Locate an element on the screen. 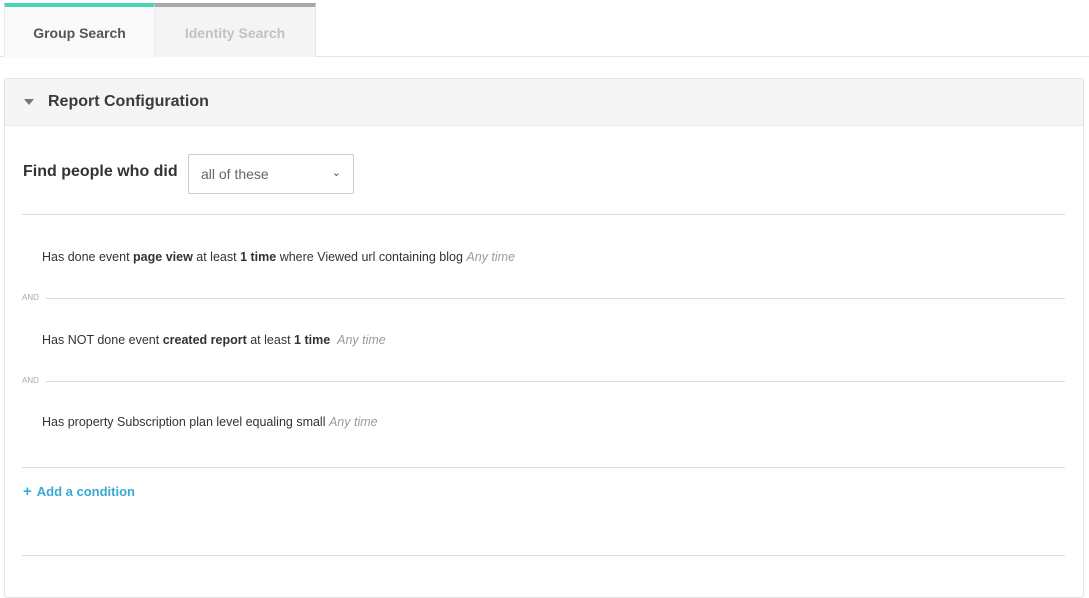 The image size is (1089, 598). plus-icon: + is located at coordinates (27, 491).